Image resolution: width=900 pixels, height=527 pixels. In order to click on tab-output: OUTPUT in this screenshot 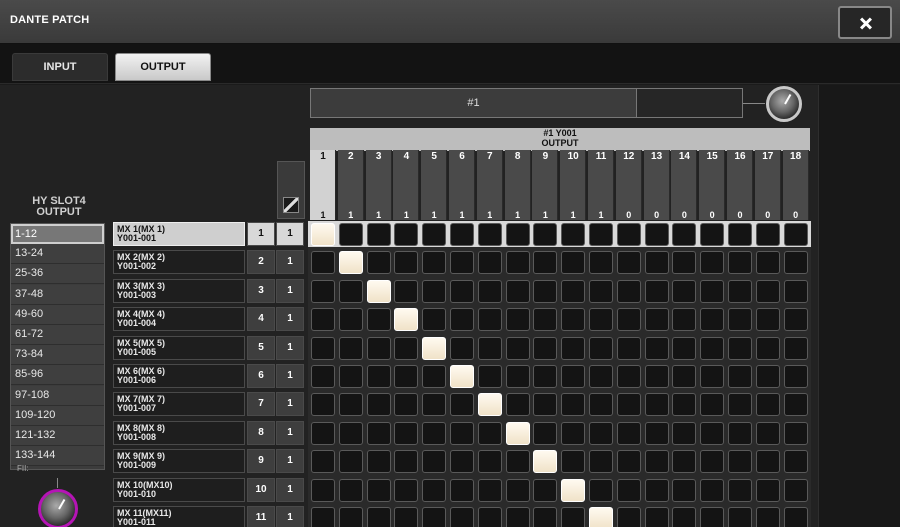, I will do `click(163, 67)`.